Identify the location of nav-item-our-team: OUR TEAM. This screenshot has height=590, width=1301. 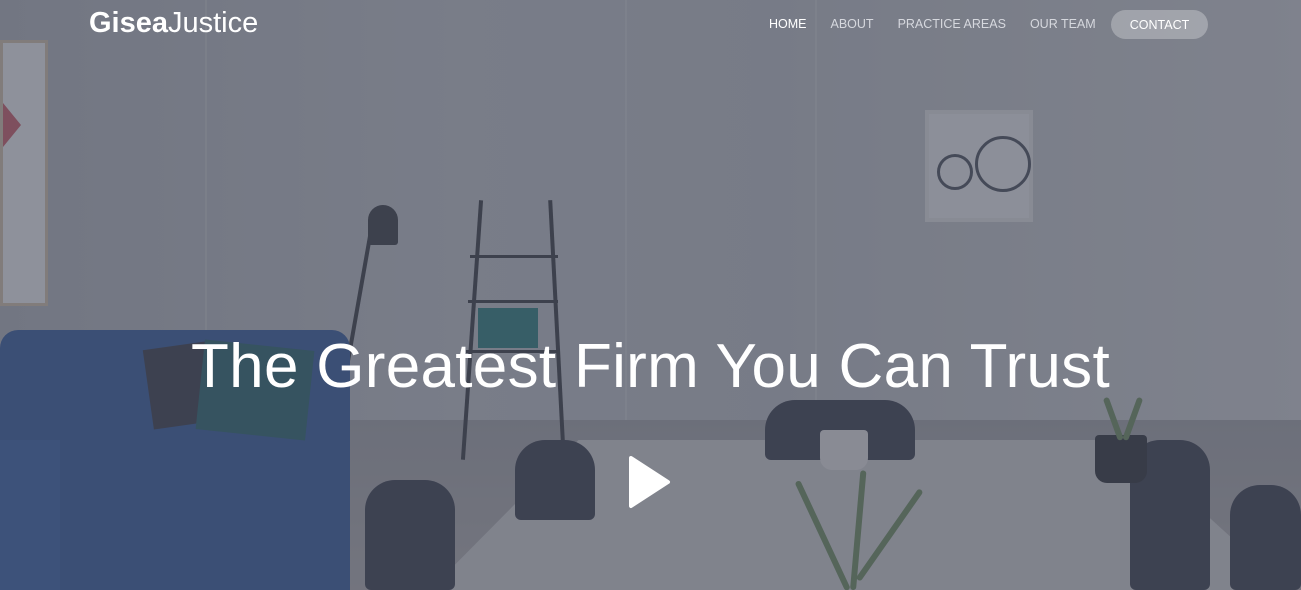
(1063, 24).